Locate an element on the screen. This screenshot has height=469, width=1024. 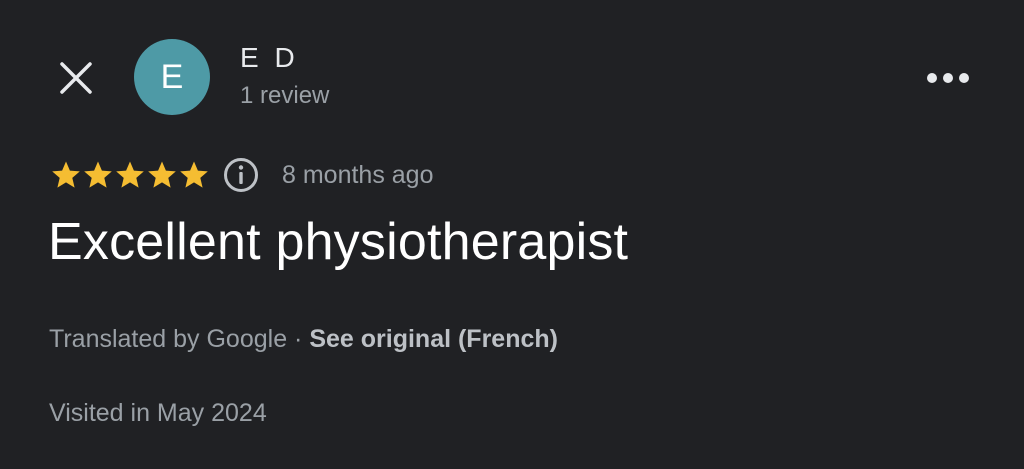
review-title: Excellent physiotherapist is located at coordinates (338, 242).